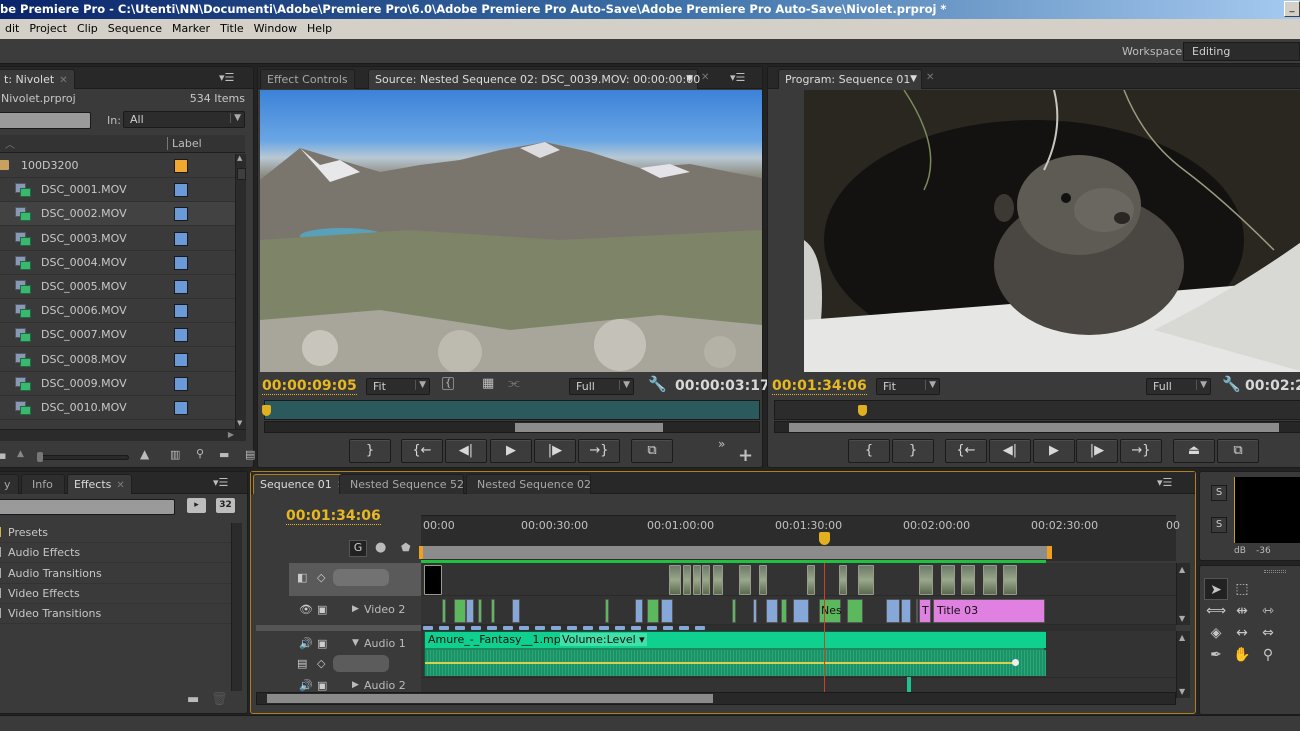 The image size is (1300, 731). I want to click on collapse-icon: ▼, so click(355, 643).